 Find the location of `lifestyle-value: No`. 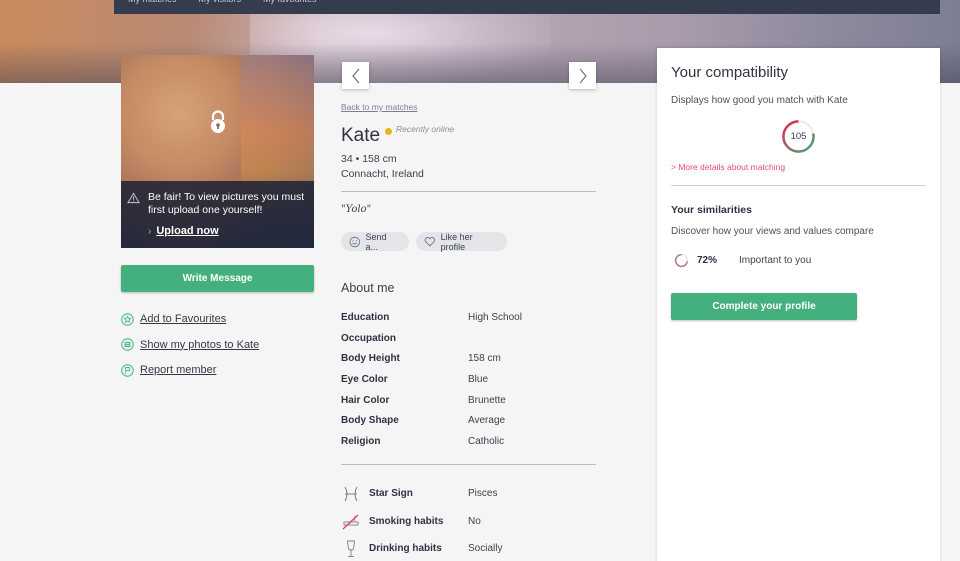

lifestyle-value: No is located at coordinates (474, 521).